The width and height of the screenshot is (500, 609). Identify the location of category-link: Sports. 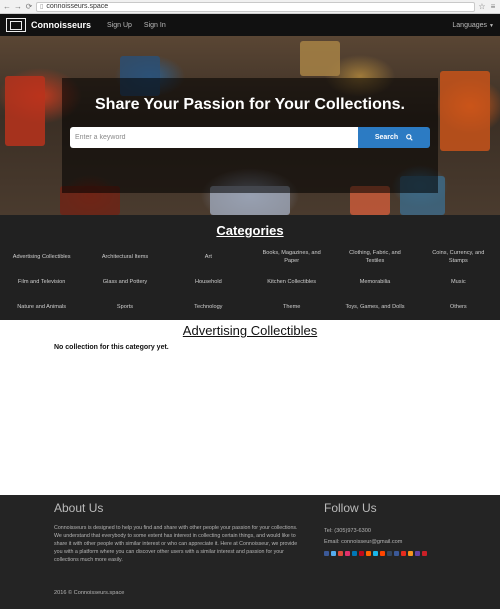
(124, 306).